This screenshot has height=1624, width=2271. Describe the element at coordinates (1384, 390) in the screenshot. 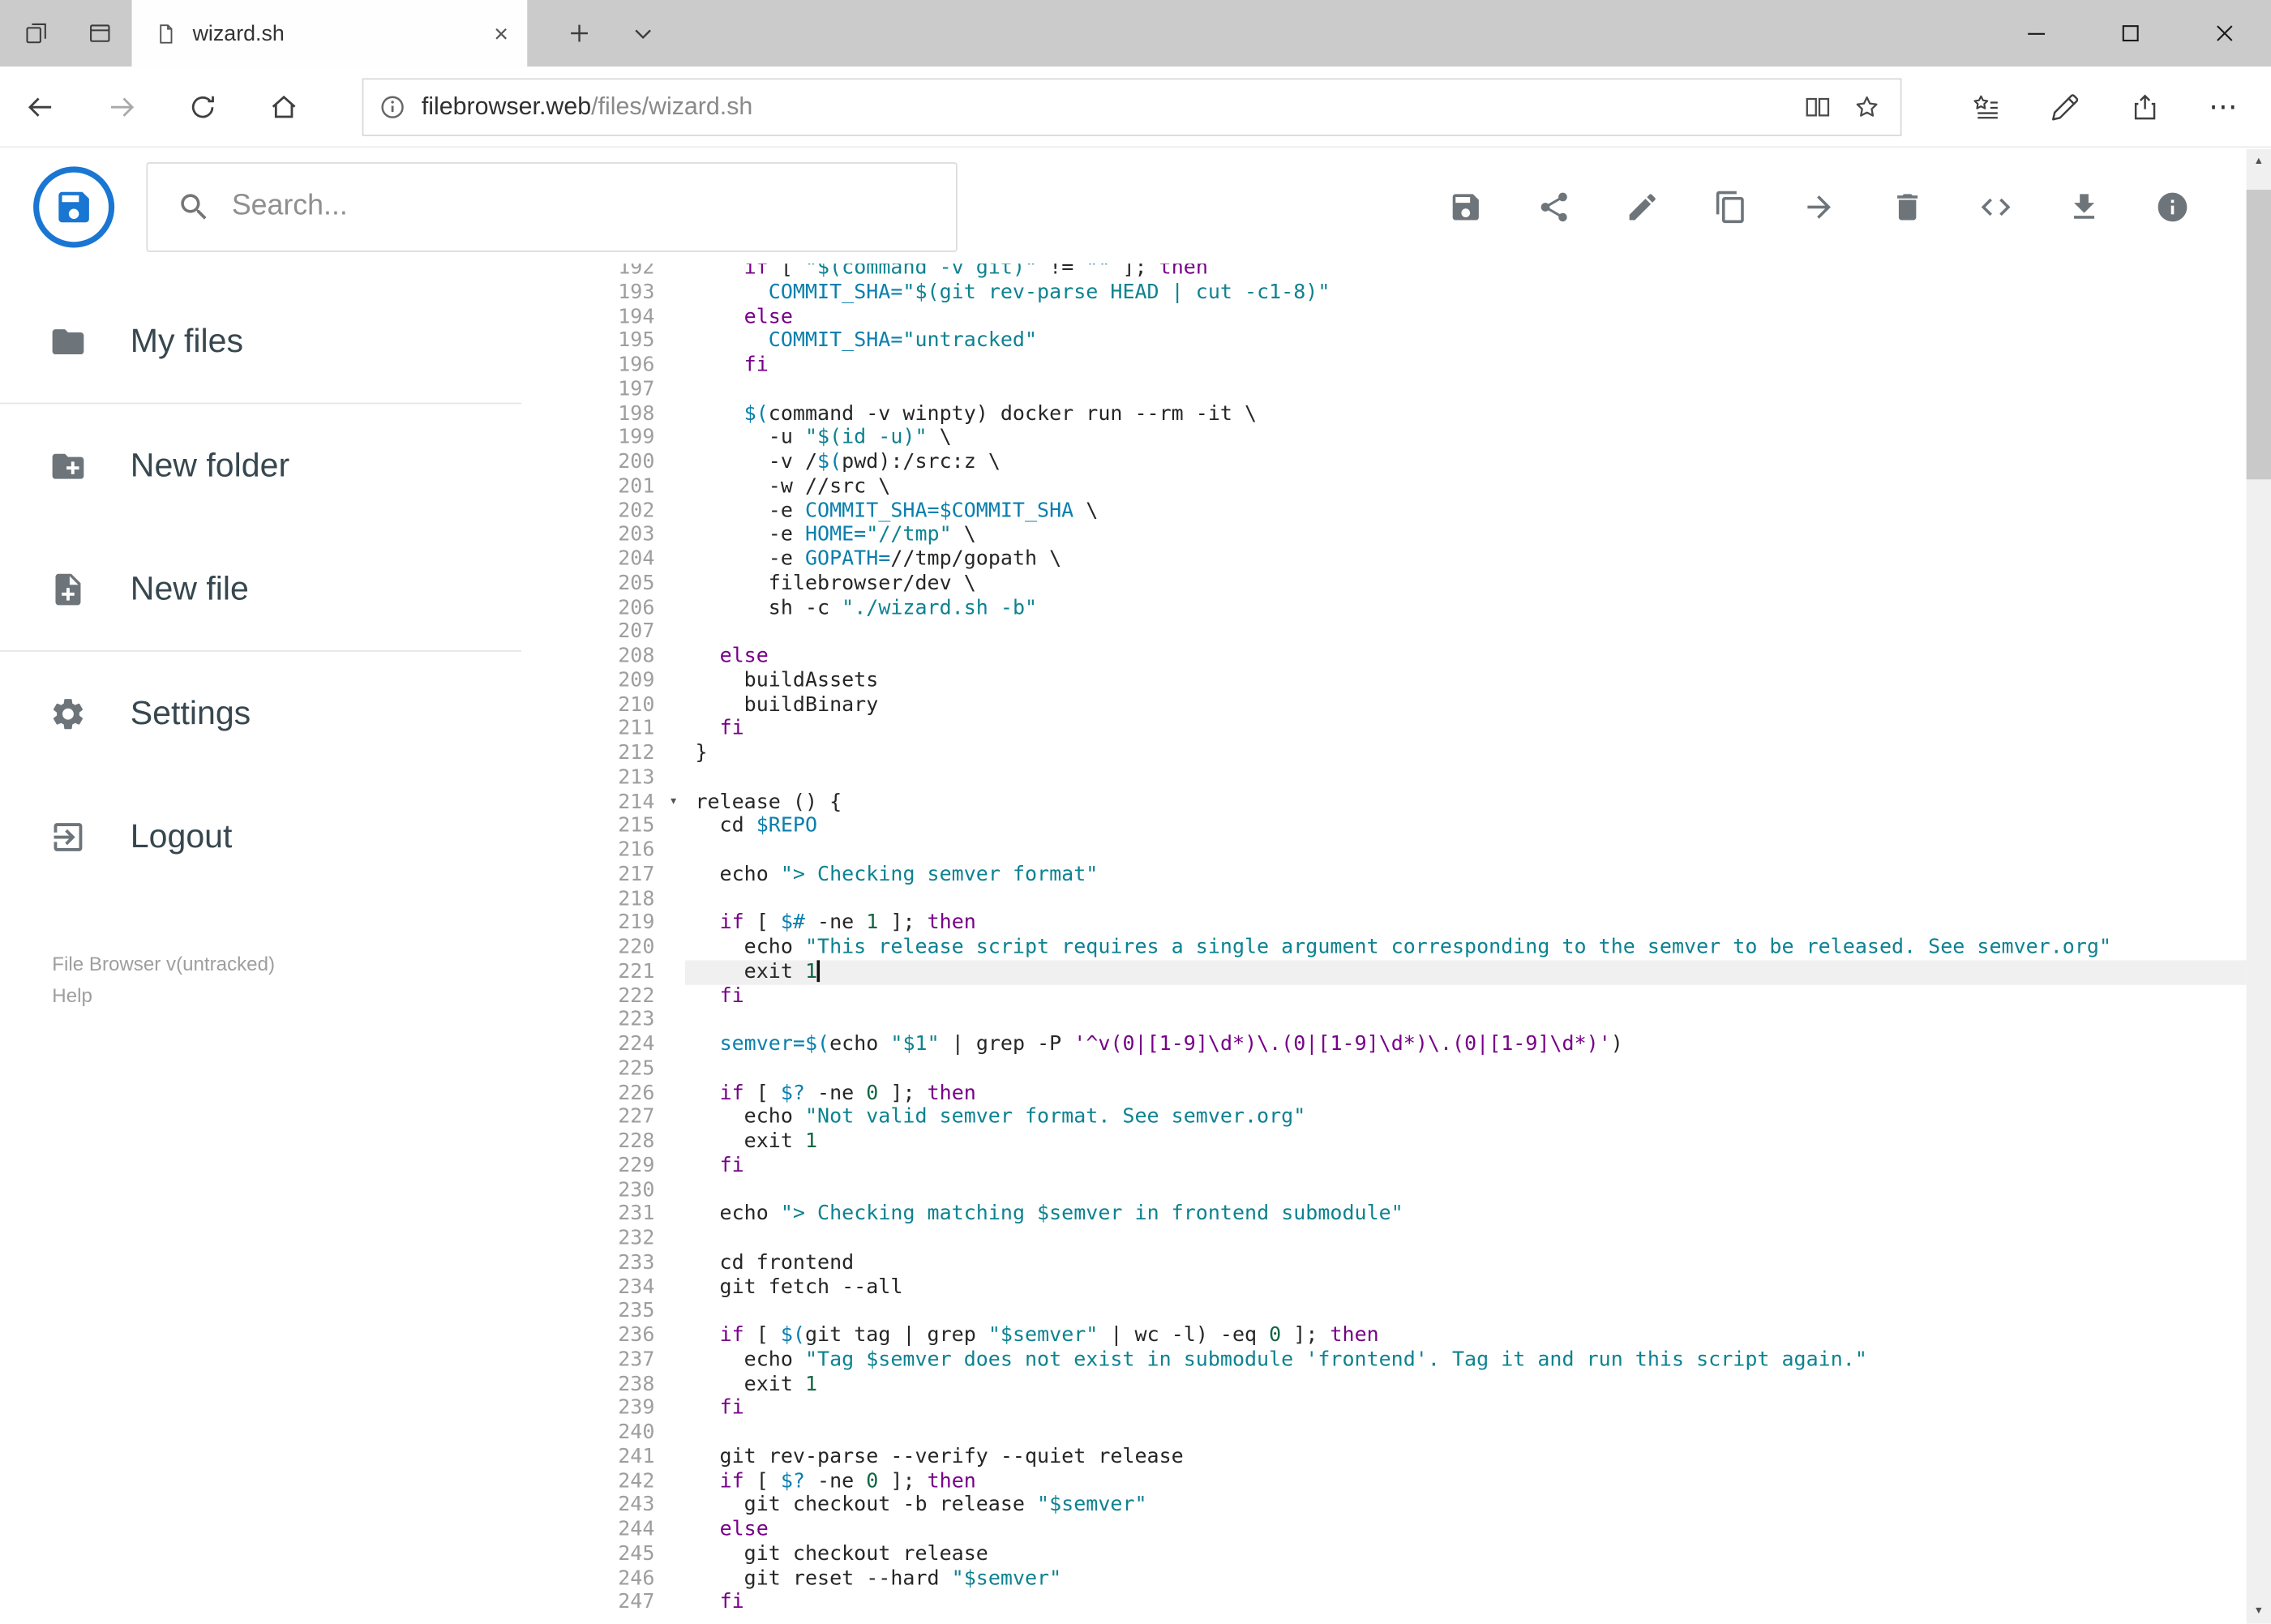

I see `code-line: 197` at that location.